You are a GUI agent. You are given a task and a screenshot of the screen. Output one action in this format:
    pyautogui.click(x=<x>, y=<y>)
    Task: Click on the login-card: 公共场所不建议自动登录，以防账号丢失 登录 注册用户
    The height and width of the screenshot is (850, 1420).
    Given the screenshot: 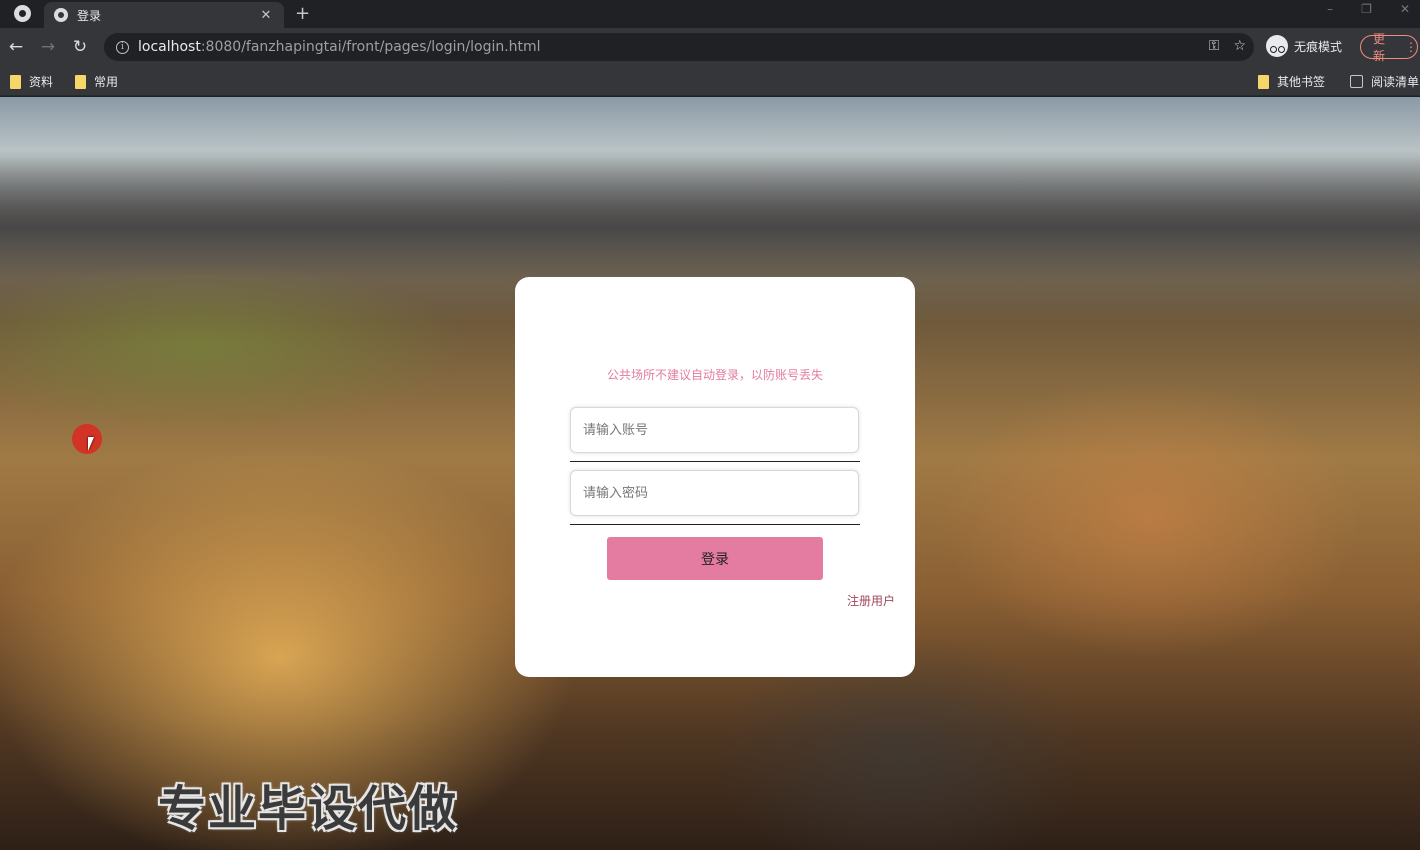 What is the action you would take?
    pyautogui.click(x=715, y=477)
    